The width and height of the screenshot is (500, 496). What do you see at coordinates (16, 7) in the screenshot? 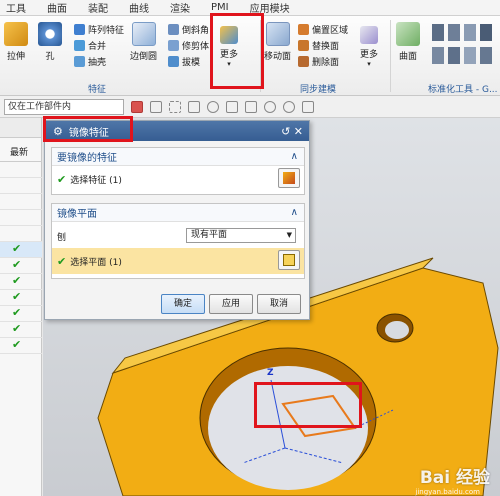
I see `menu-tools: 工具` at bounding box center [16, 7].